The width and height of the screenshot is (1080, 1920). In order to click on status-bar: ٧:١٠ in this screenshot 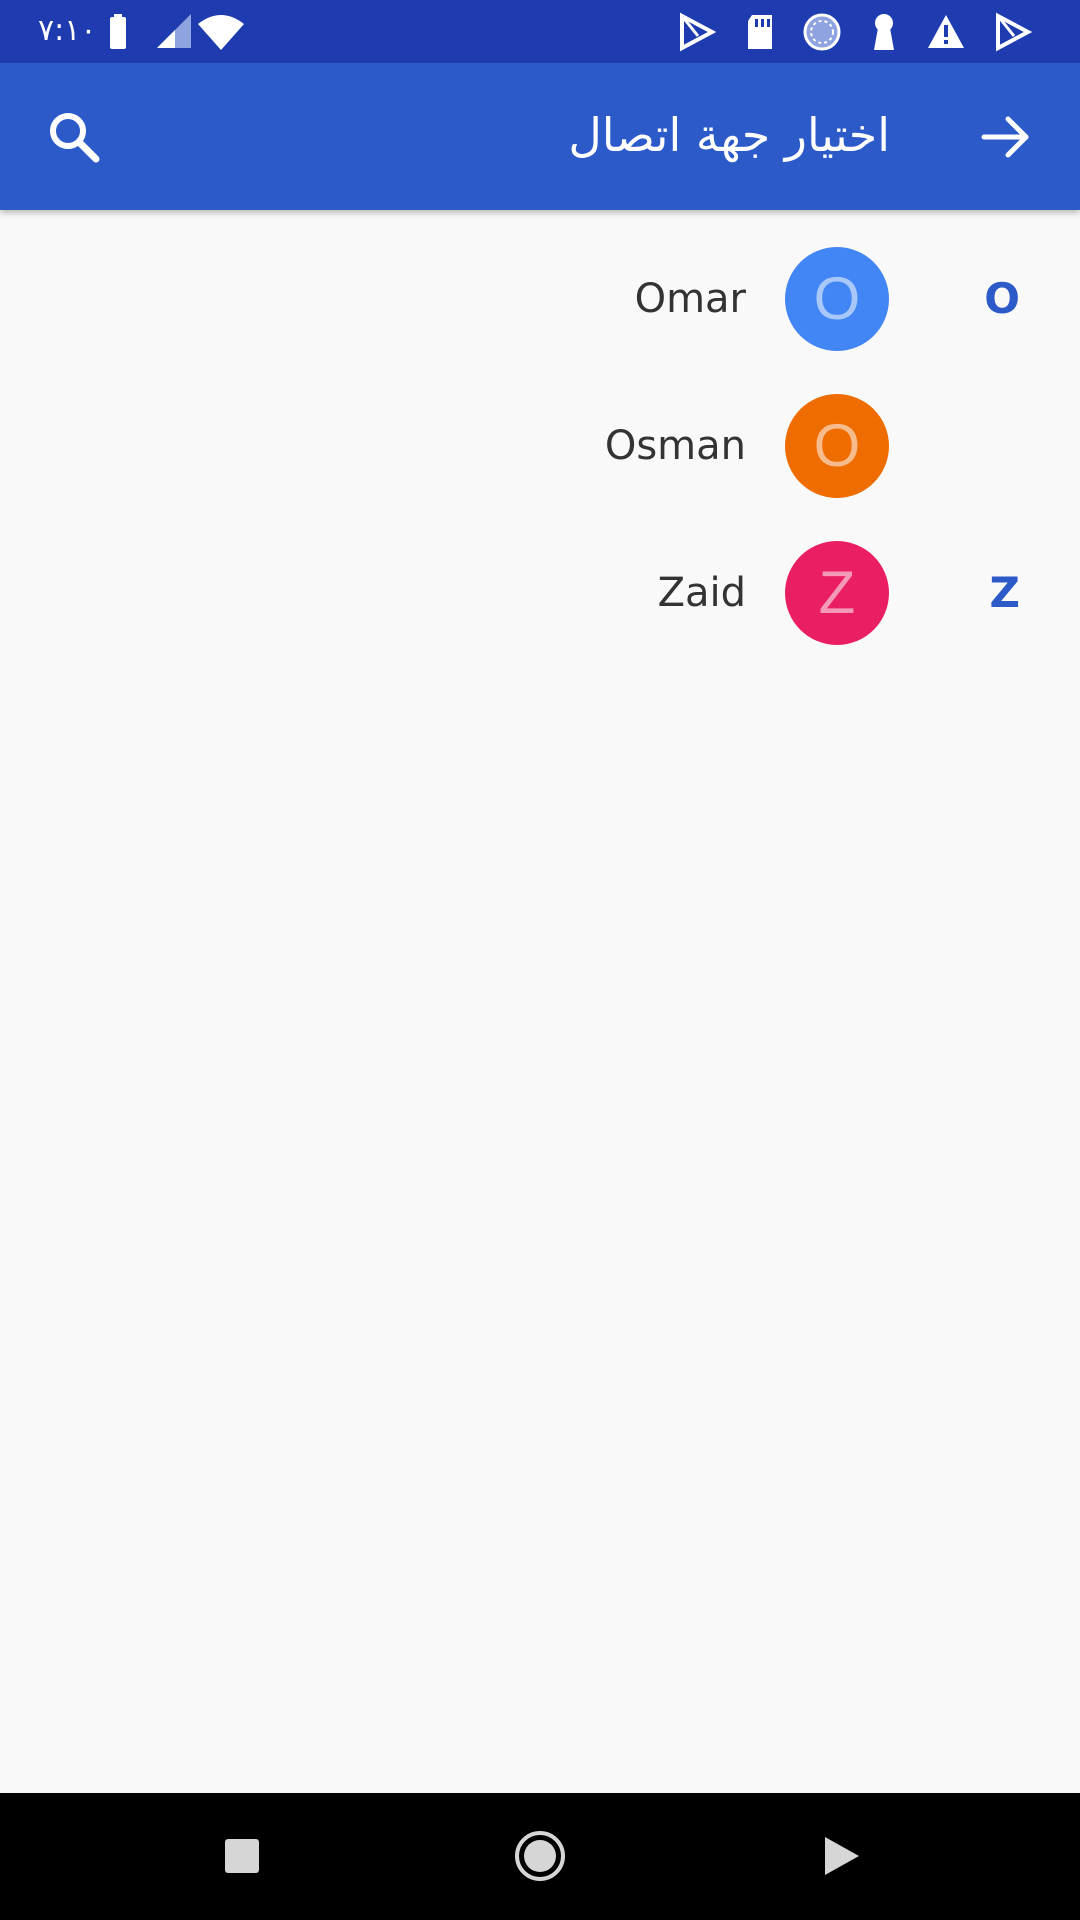, I will do `click(540, 31)`.